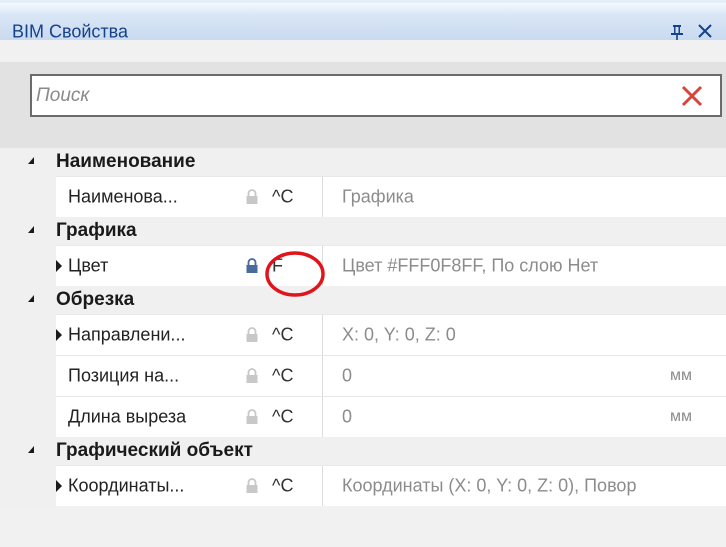 Image resolution: width=726 pixels, height=547 pixels. What do you see at coordinates (154, 450) in the screenshot?
I see `category-label: Графический объект` at bounding box center [154, 450].